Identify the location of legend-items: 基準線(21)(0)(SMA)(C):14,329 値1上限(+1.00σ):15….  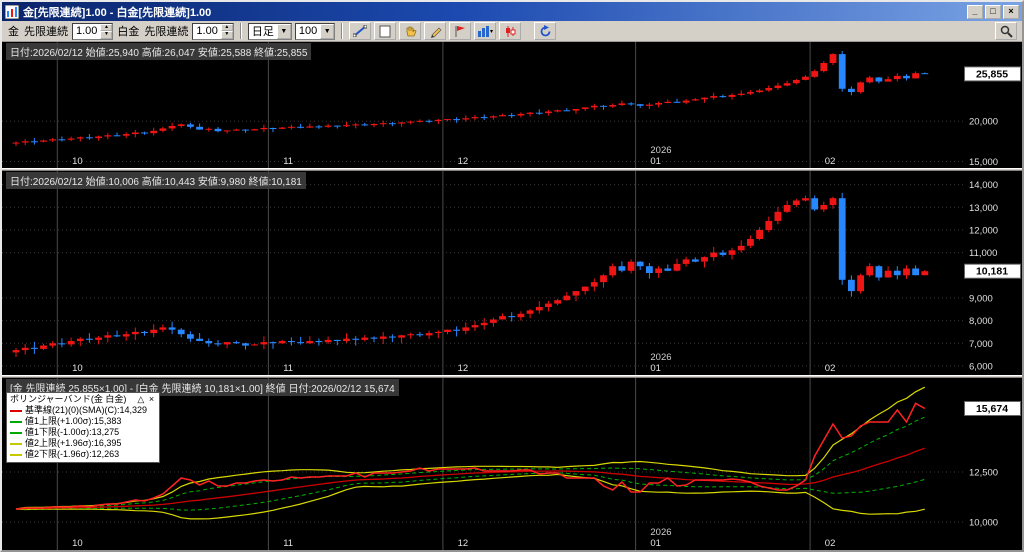
(82, 432).